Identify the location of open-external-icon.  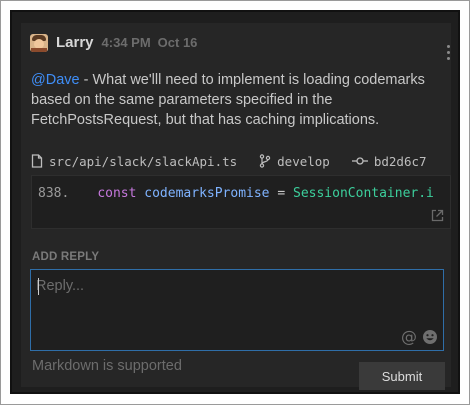
(437, 215).